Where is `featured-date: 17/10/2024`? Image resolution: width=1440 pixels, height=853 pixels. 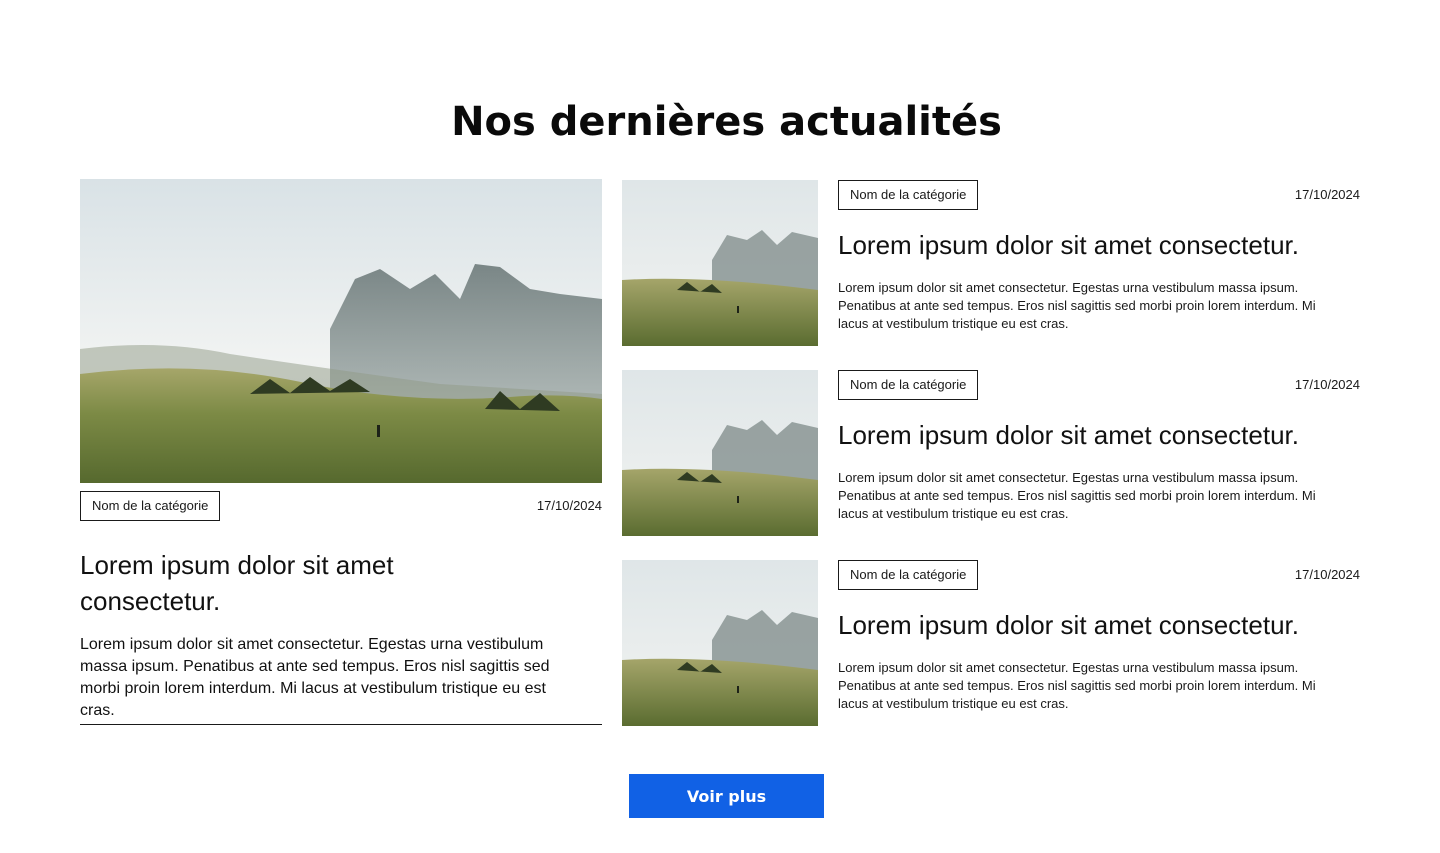
featured-date: 17/10/2024 is located at coordinates (569, 505).